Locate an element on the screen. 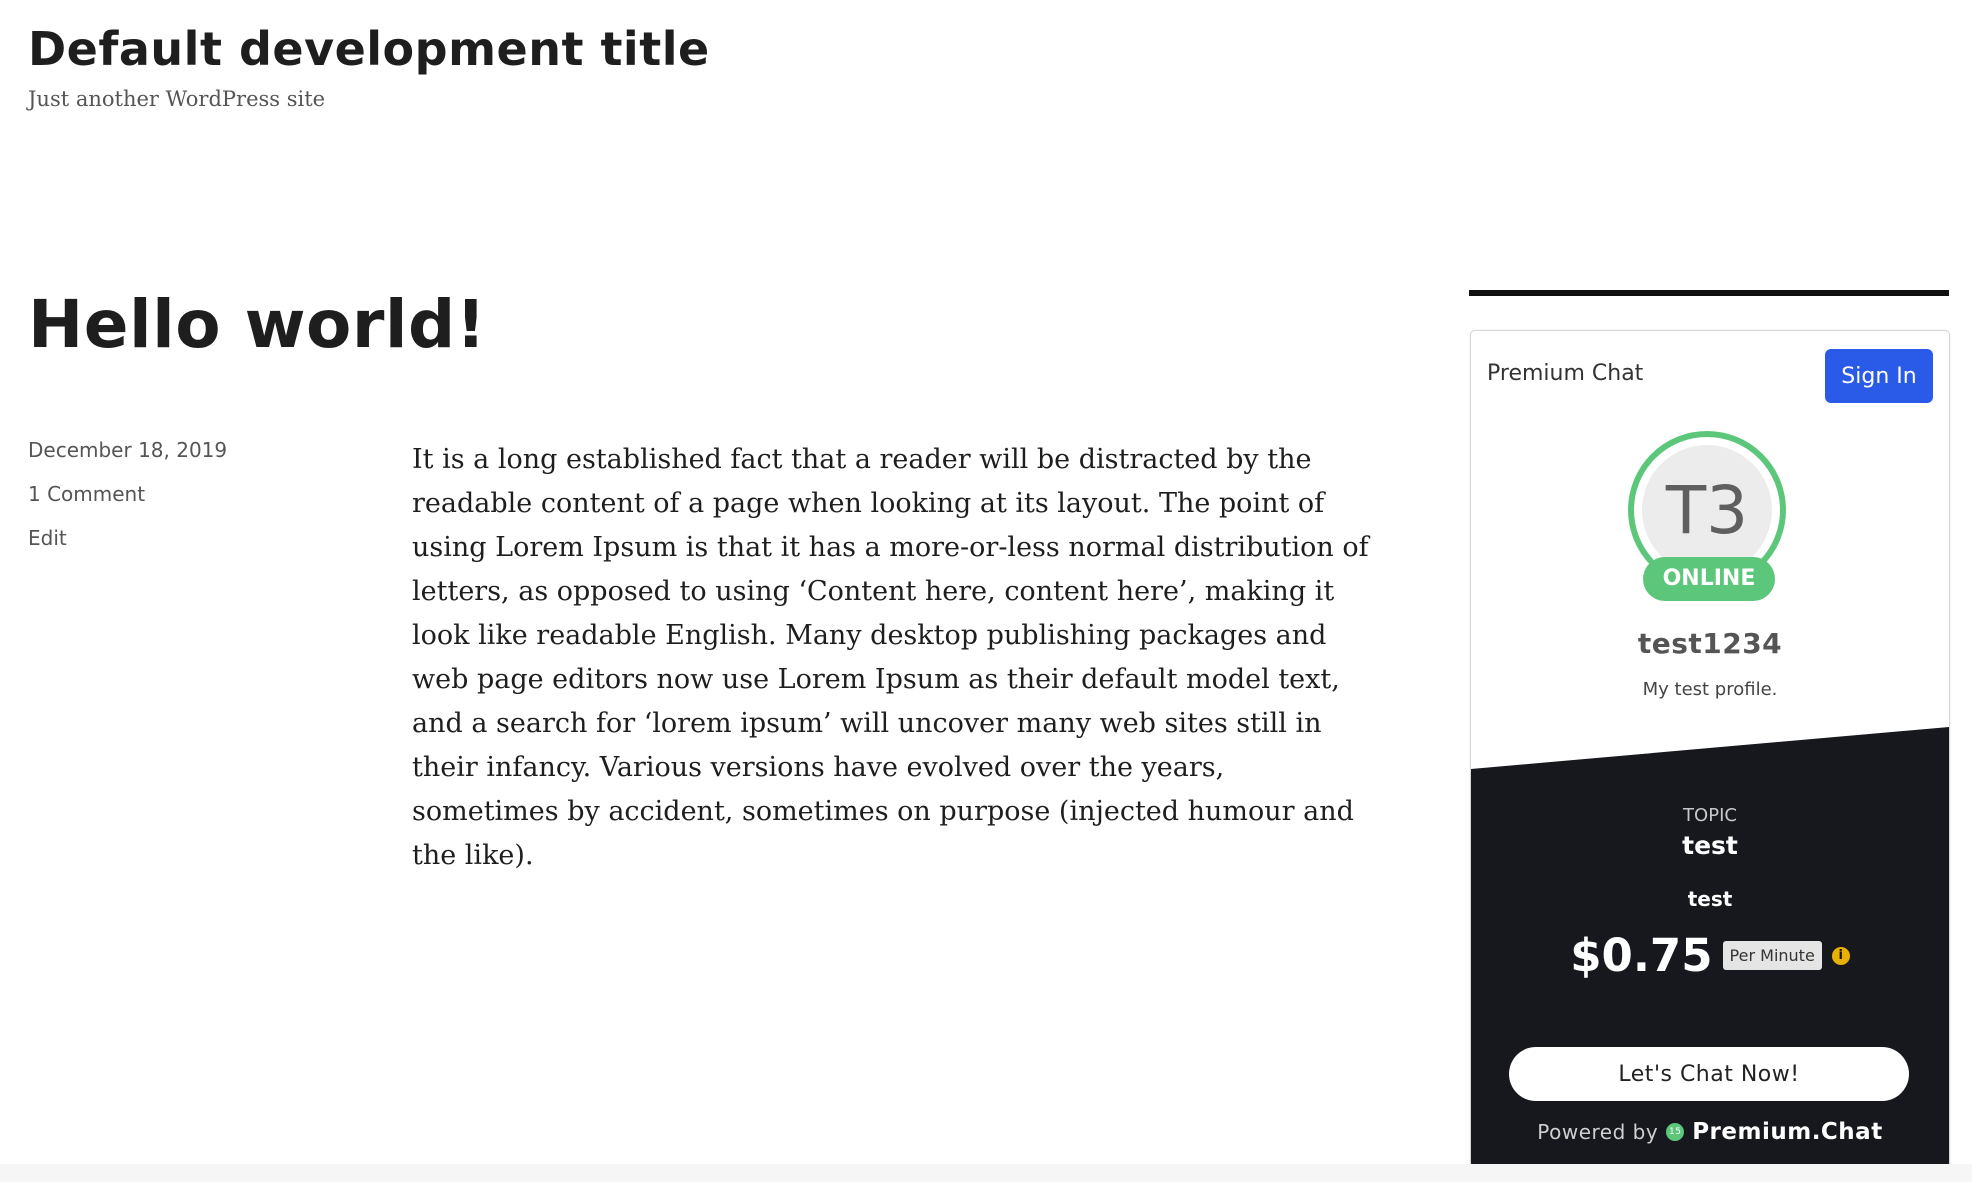 Image resolution: width=1972 pixels, height=1182 pixels. comments-link: 1 Comment is located at coordinates (86, 494).